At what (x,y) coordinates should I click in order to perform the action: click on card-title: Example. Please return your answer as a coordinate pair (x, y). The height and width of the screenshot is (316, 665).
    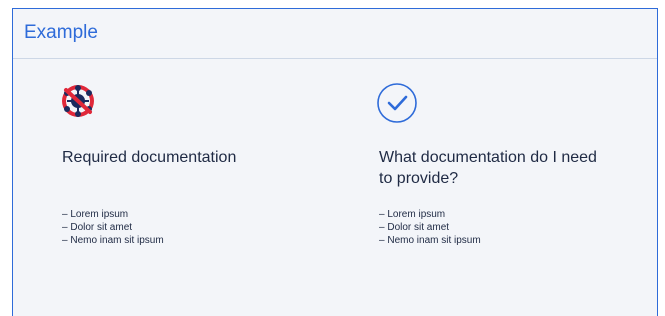
    Looking at the image, I should click on (61, 32).